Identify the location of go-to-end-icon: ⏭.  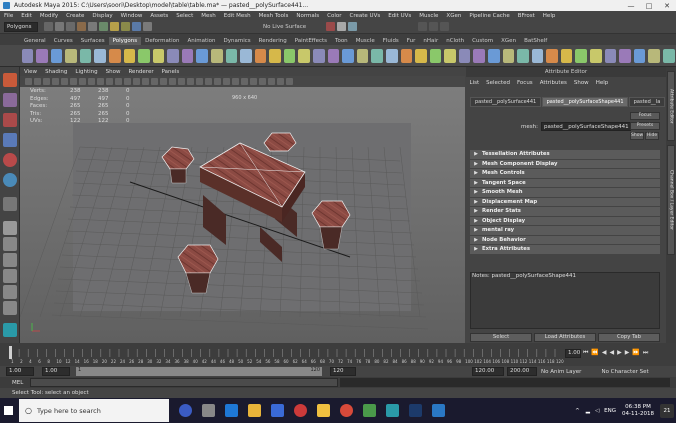
(645, 353).